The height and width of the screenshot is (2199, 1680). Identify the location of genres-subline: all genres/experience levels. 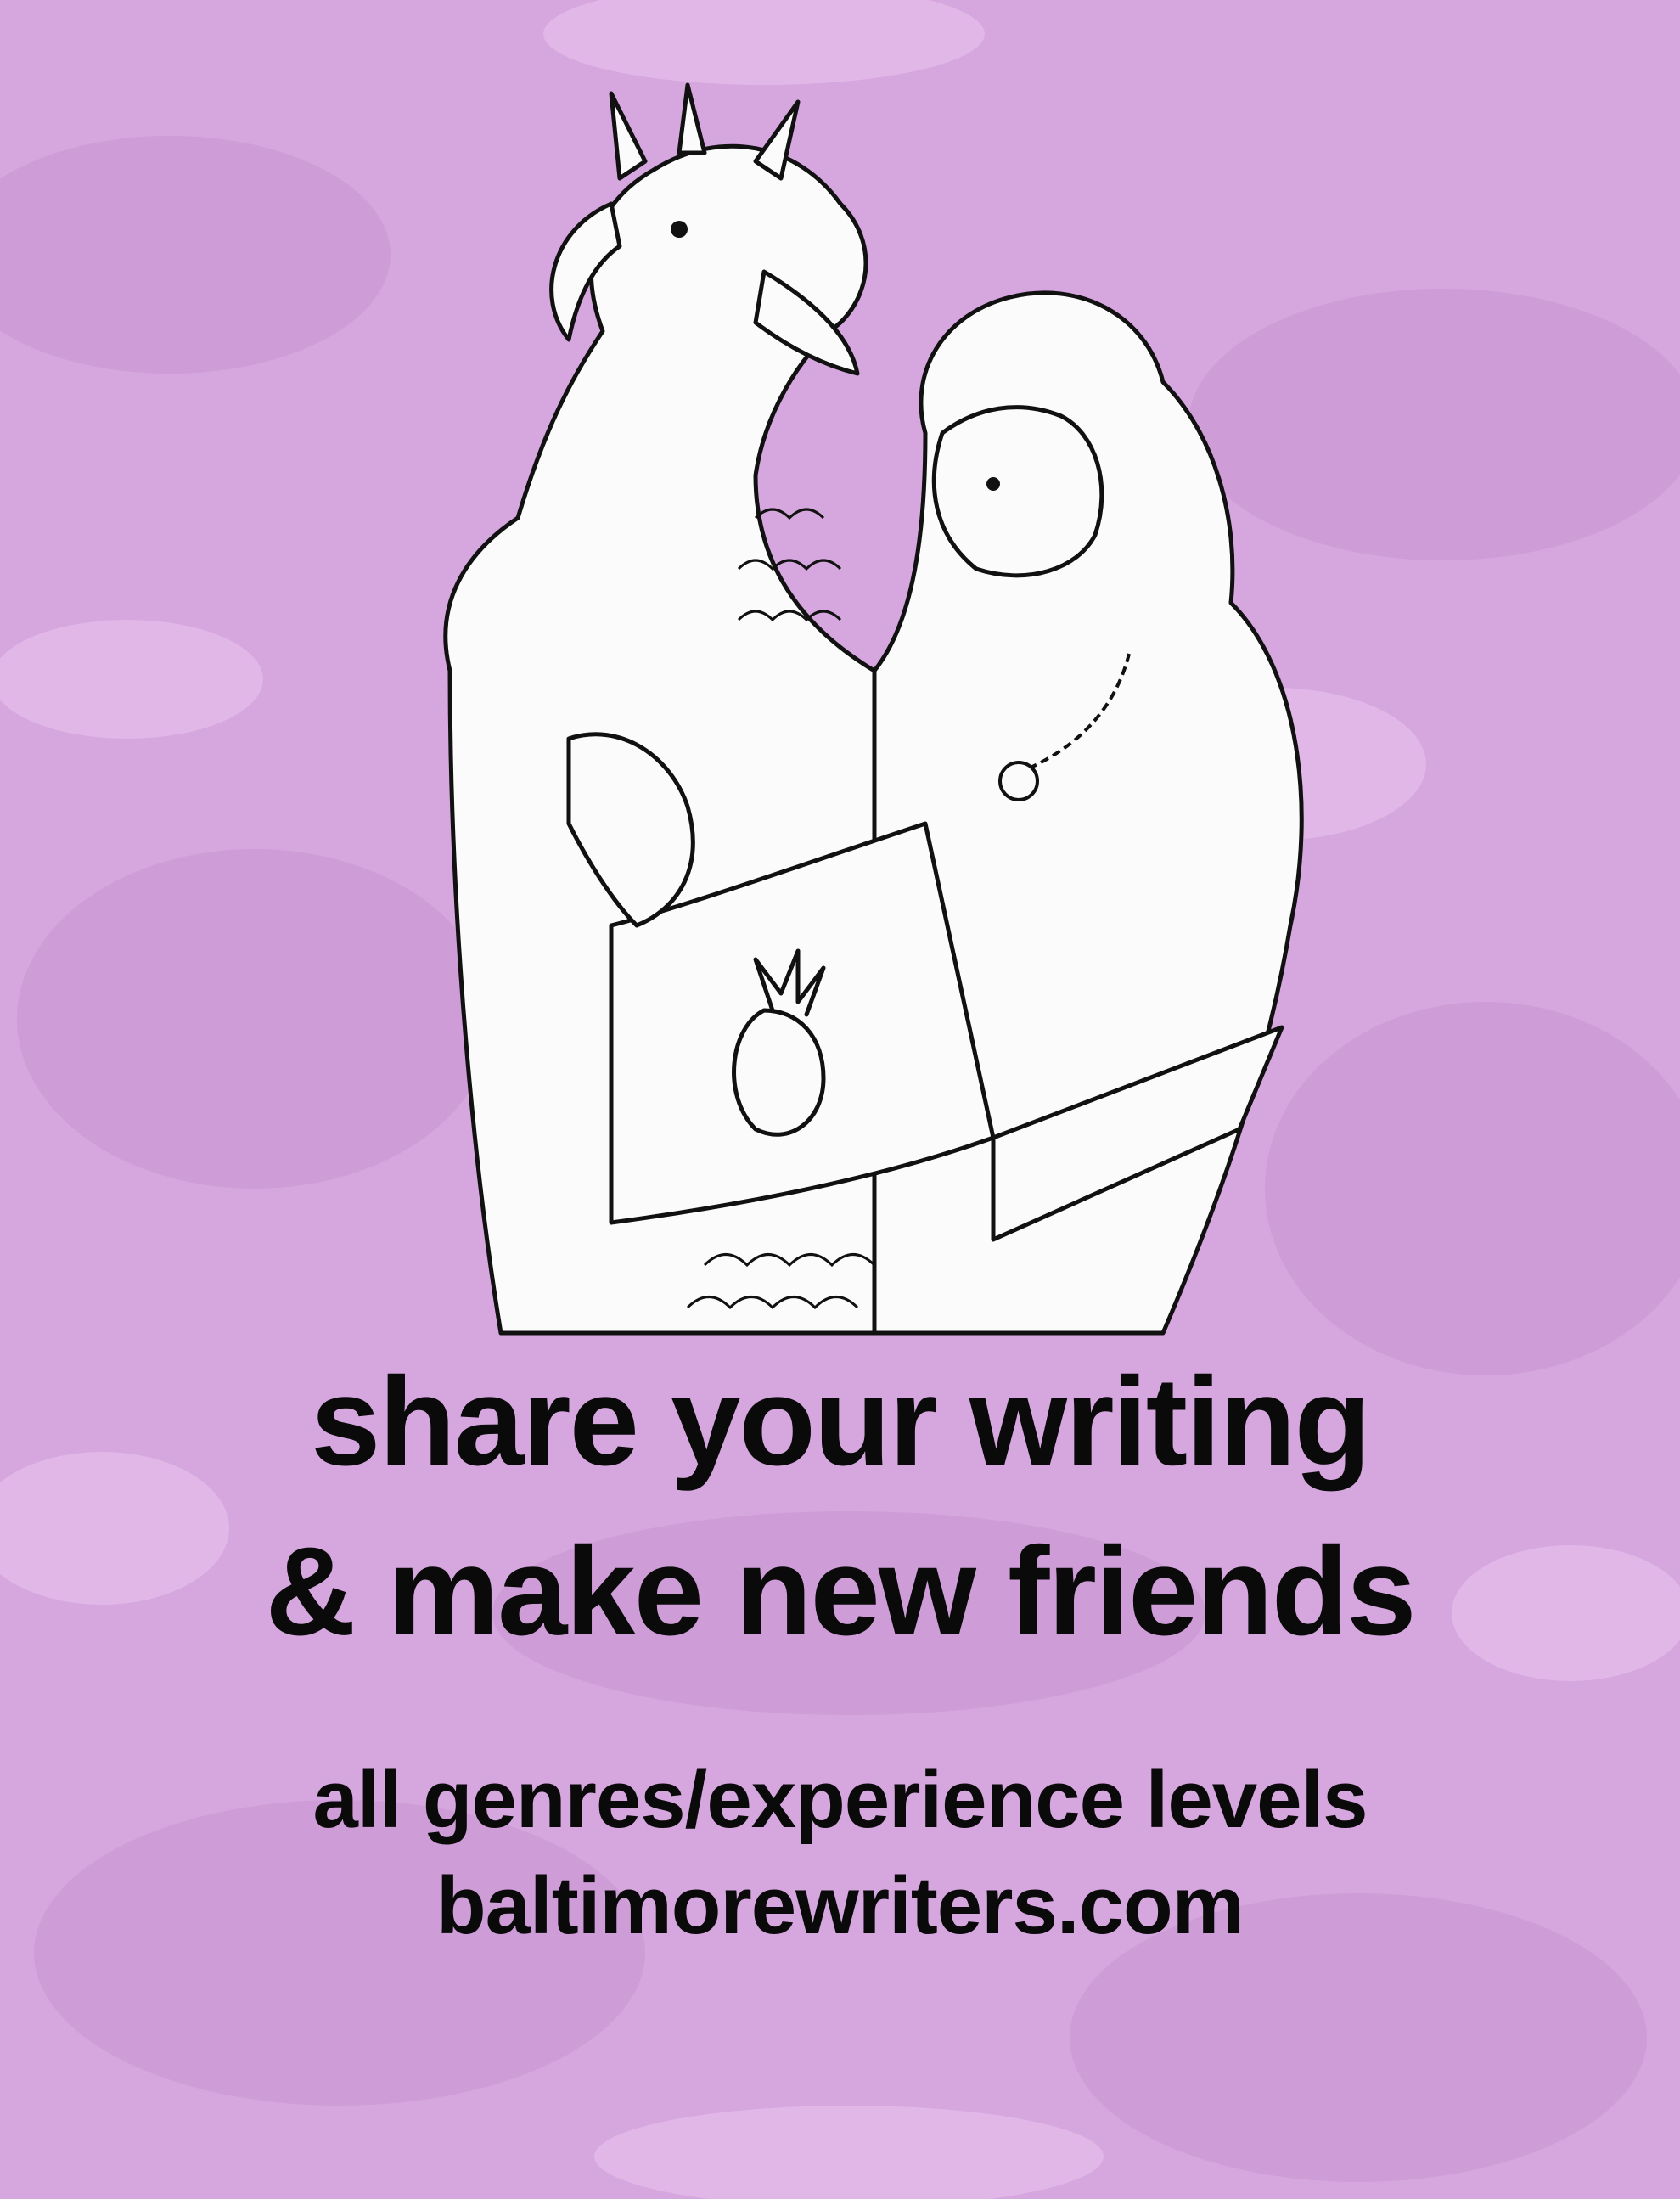
(840, 1800).